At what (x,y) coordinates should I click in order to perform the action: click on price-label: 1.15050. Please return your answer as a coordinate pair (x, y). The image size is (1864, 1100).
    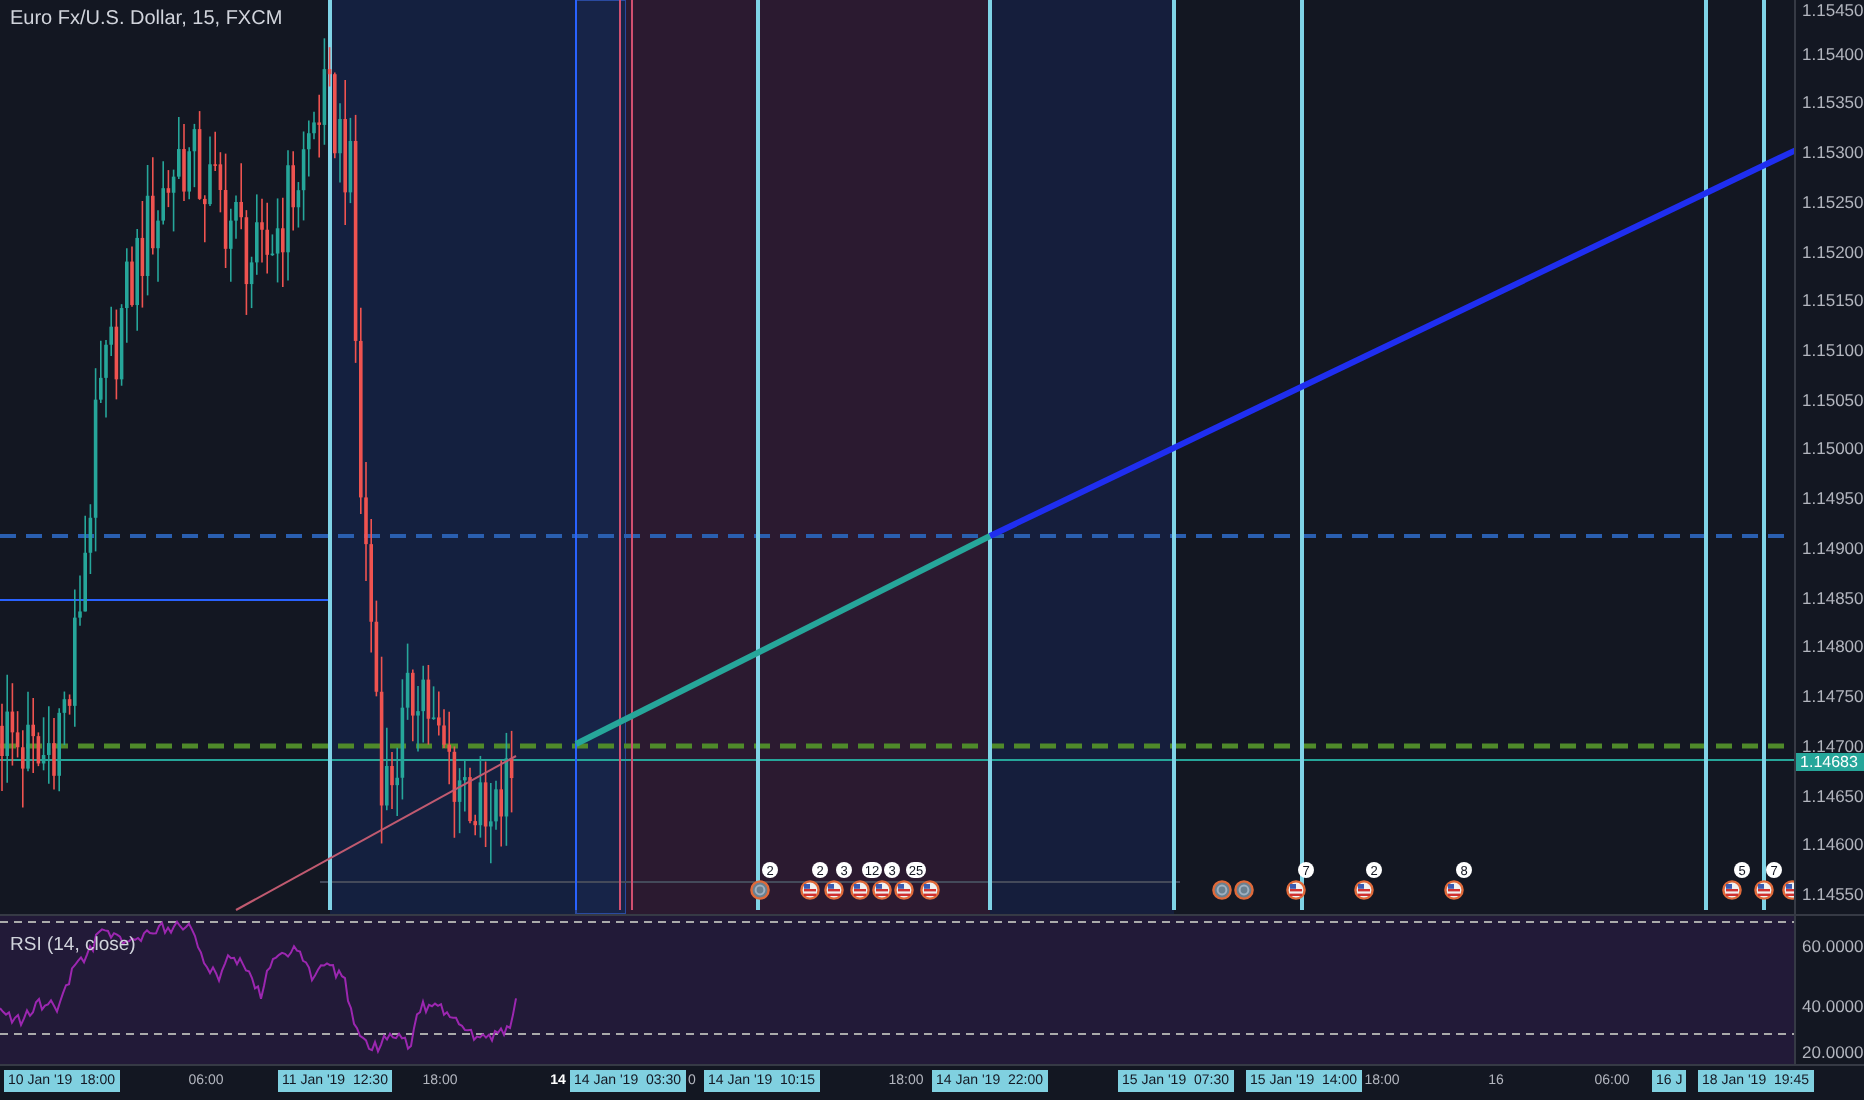
    Looking at the image, I should click on (1833, 399).